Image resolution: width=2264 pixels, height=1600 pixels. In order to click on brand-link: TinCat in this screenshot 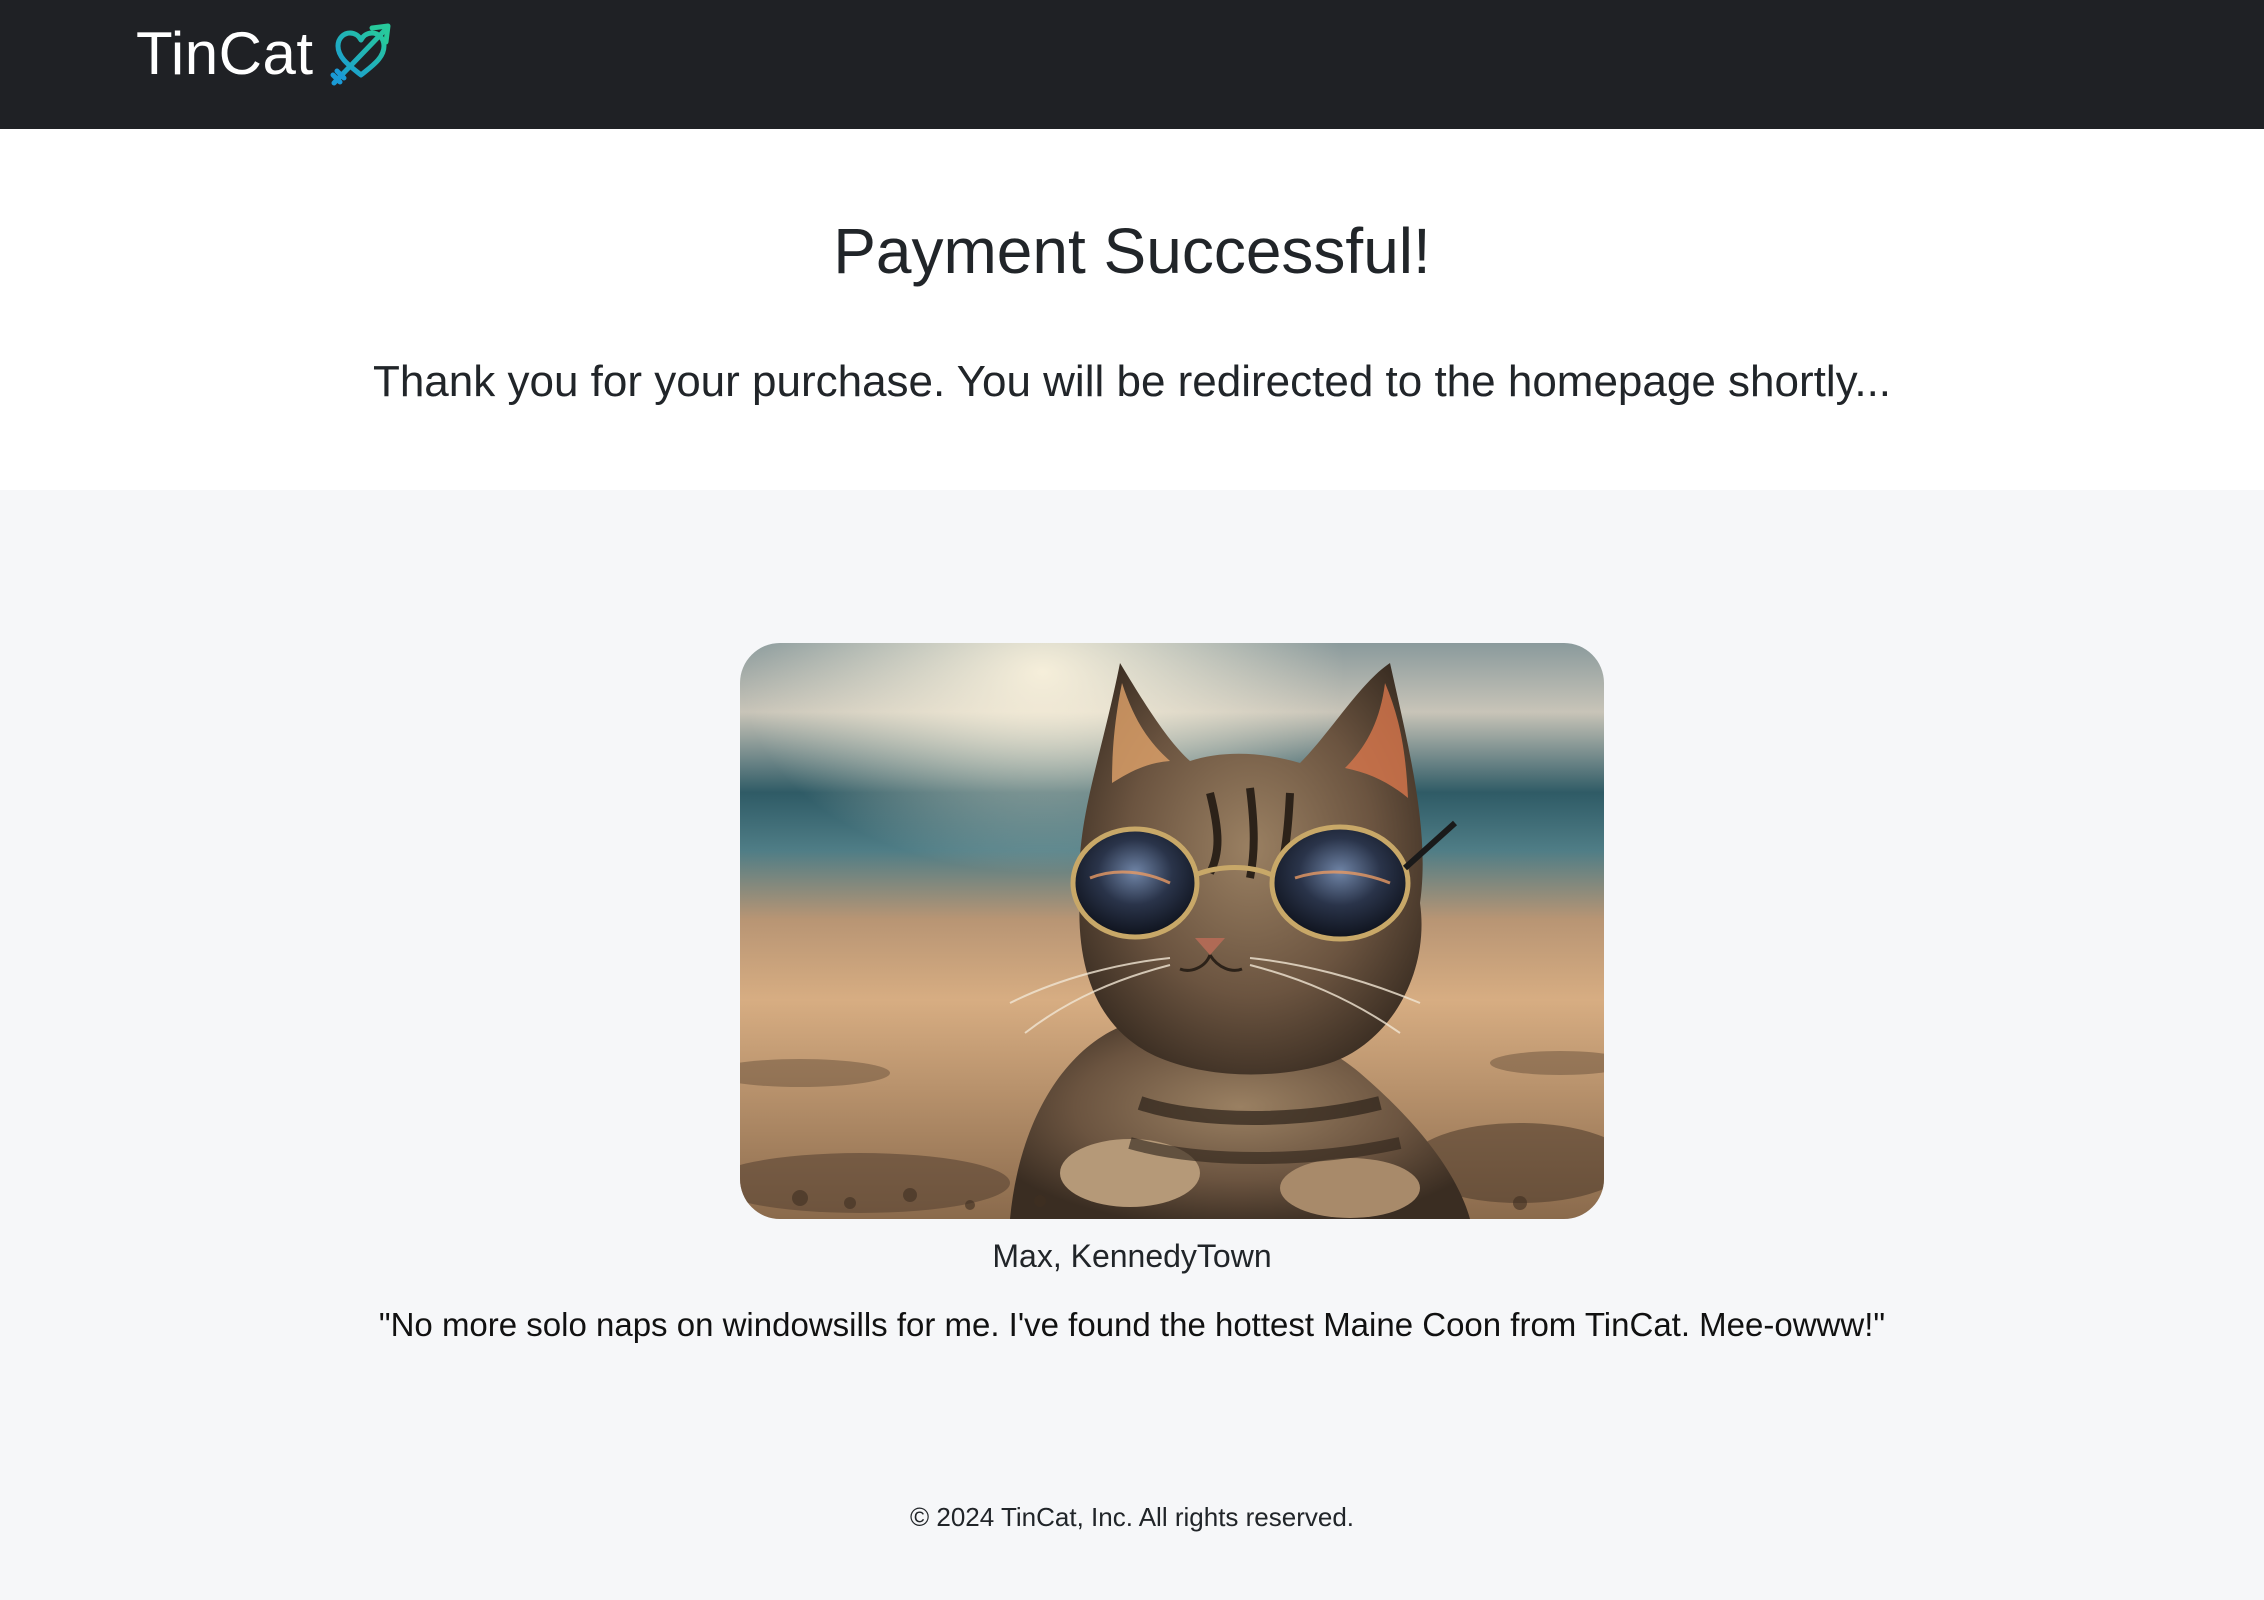, I will do `click(265, 54)`.